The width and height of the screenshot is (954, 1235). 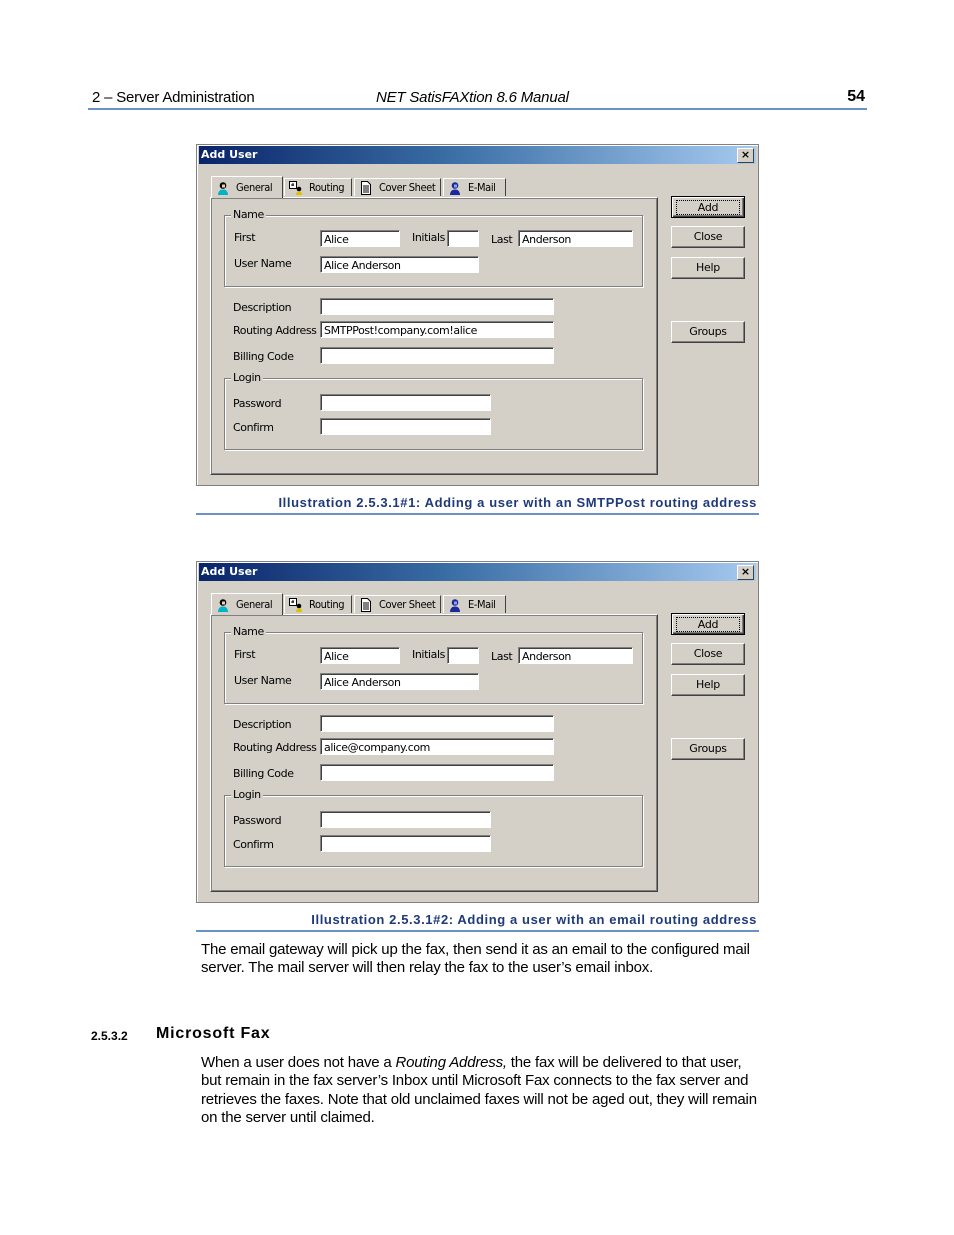 I want to click on page-number: 54, so click(x=856, y=96).